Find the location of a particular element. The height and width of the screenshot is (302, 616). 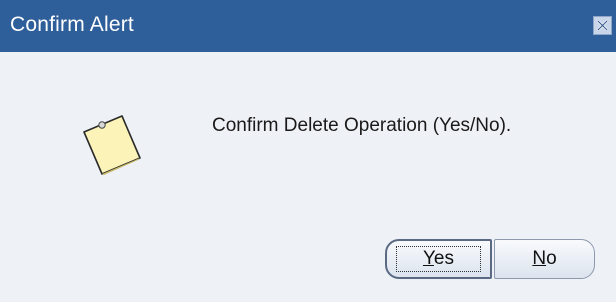

no-button: No is located at coordinates (544, 259).